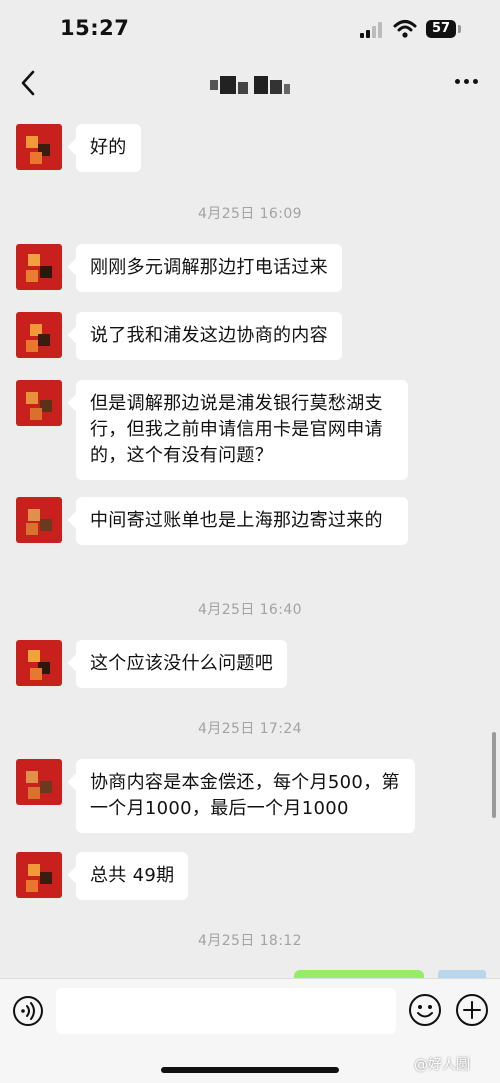  I want to click on message-timestamp: 4月25日 18:12, so click(250, 941).